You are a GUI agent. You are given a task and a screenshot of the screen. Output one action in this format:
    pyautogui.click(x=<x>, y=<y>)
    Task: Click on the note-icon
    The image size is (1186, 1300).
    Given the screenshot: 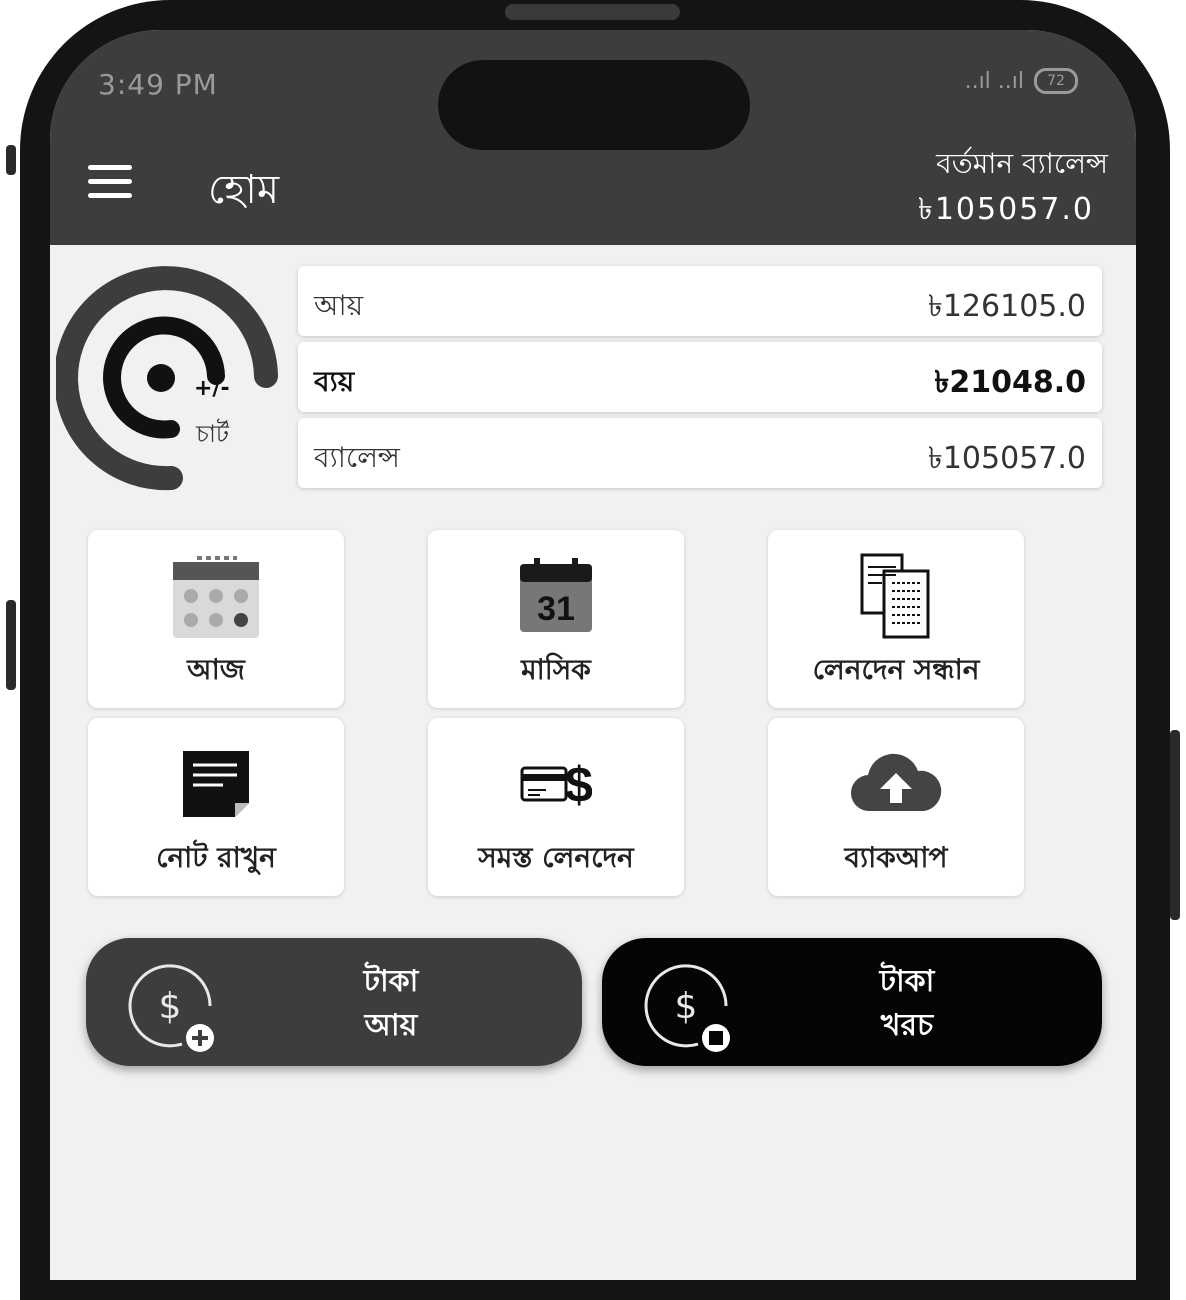 What is the action you would take?
    pyautogui.click(x=216, y=784)
    